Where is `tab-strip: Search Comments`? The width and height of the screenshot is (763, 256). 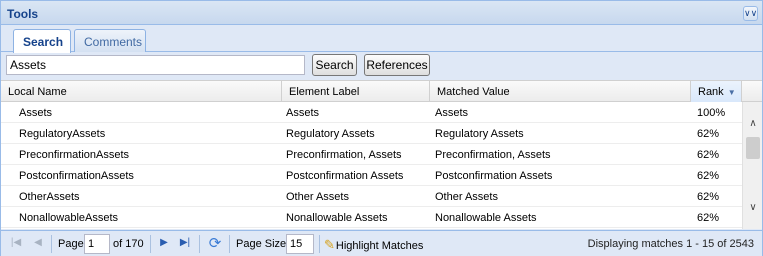
tab-strip: Search Comments is located at coordinates (381, 39).